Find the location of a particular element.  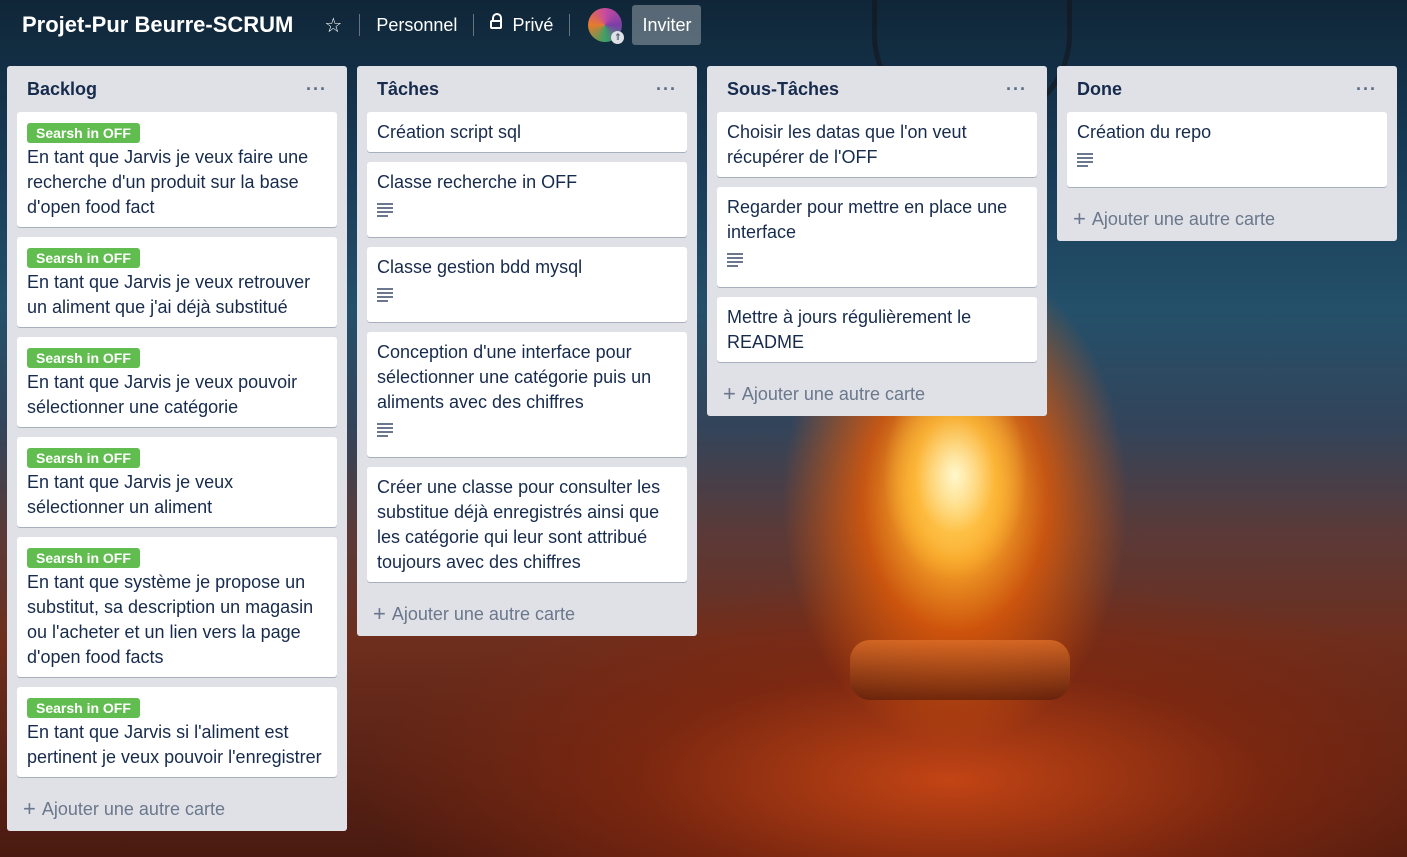

admin-badge-icon: ⇑ is located at coordinates (618, 37).